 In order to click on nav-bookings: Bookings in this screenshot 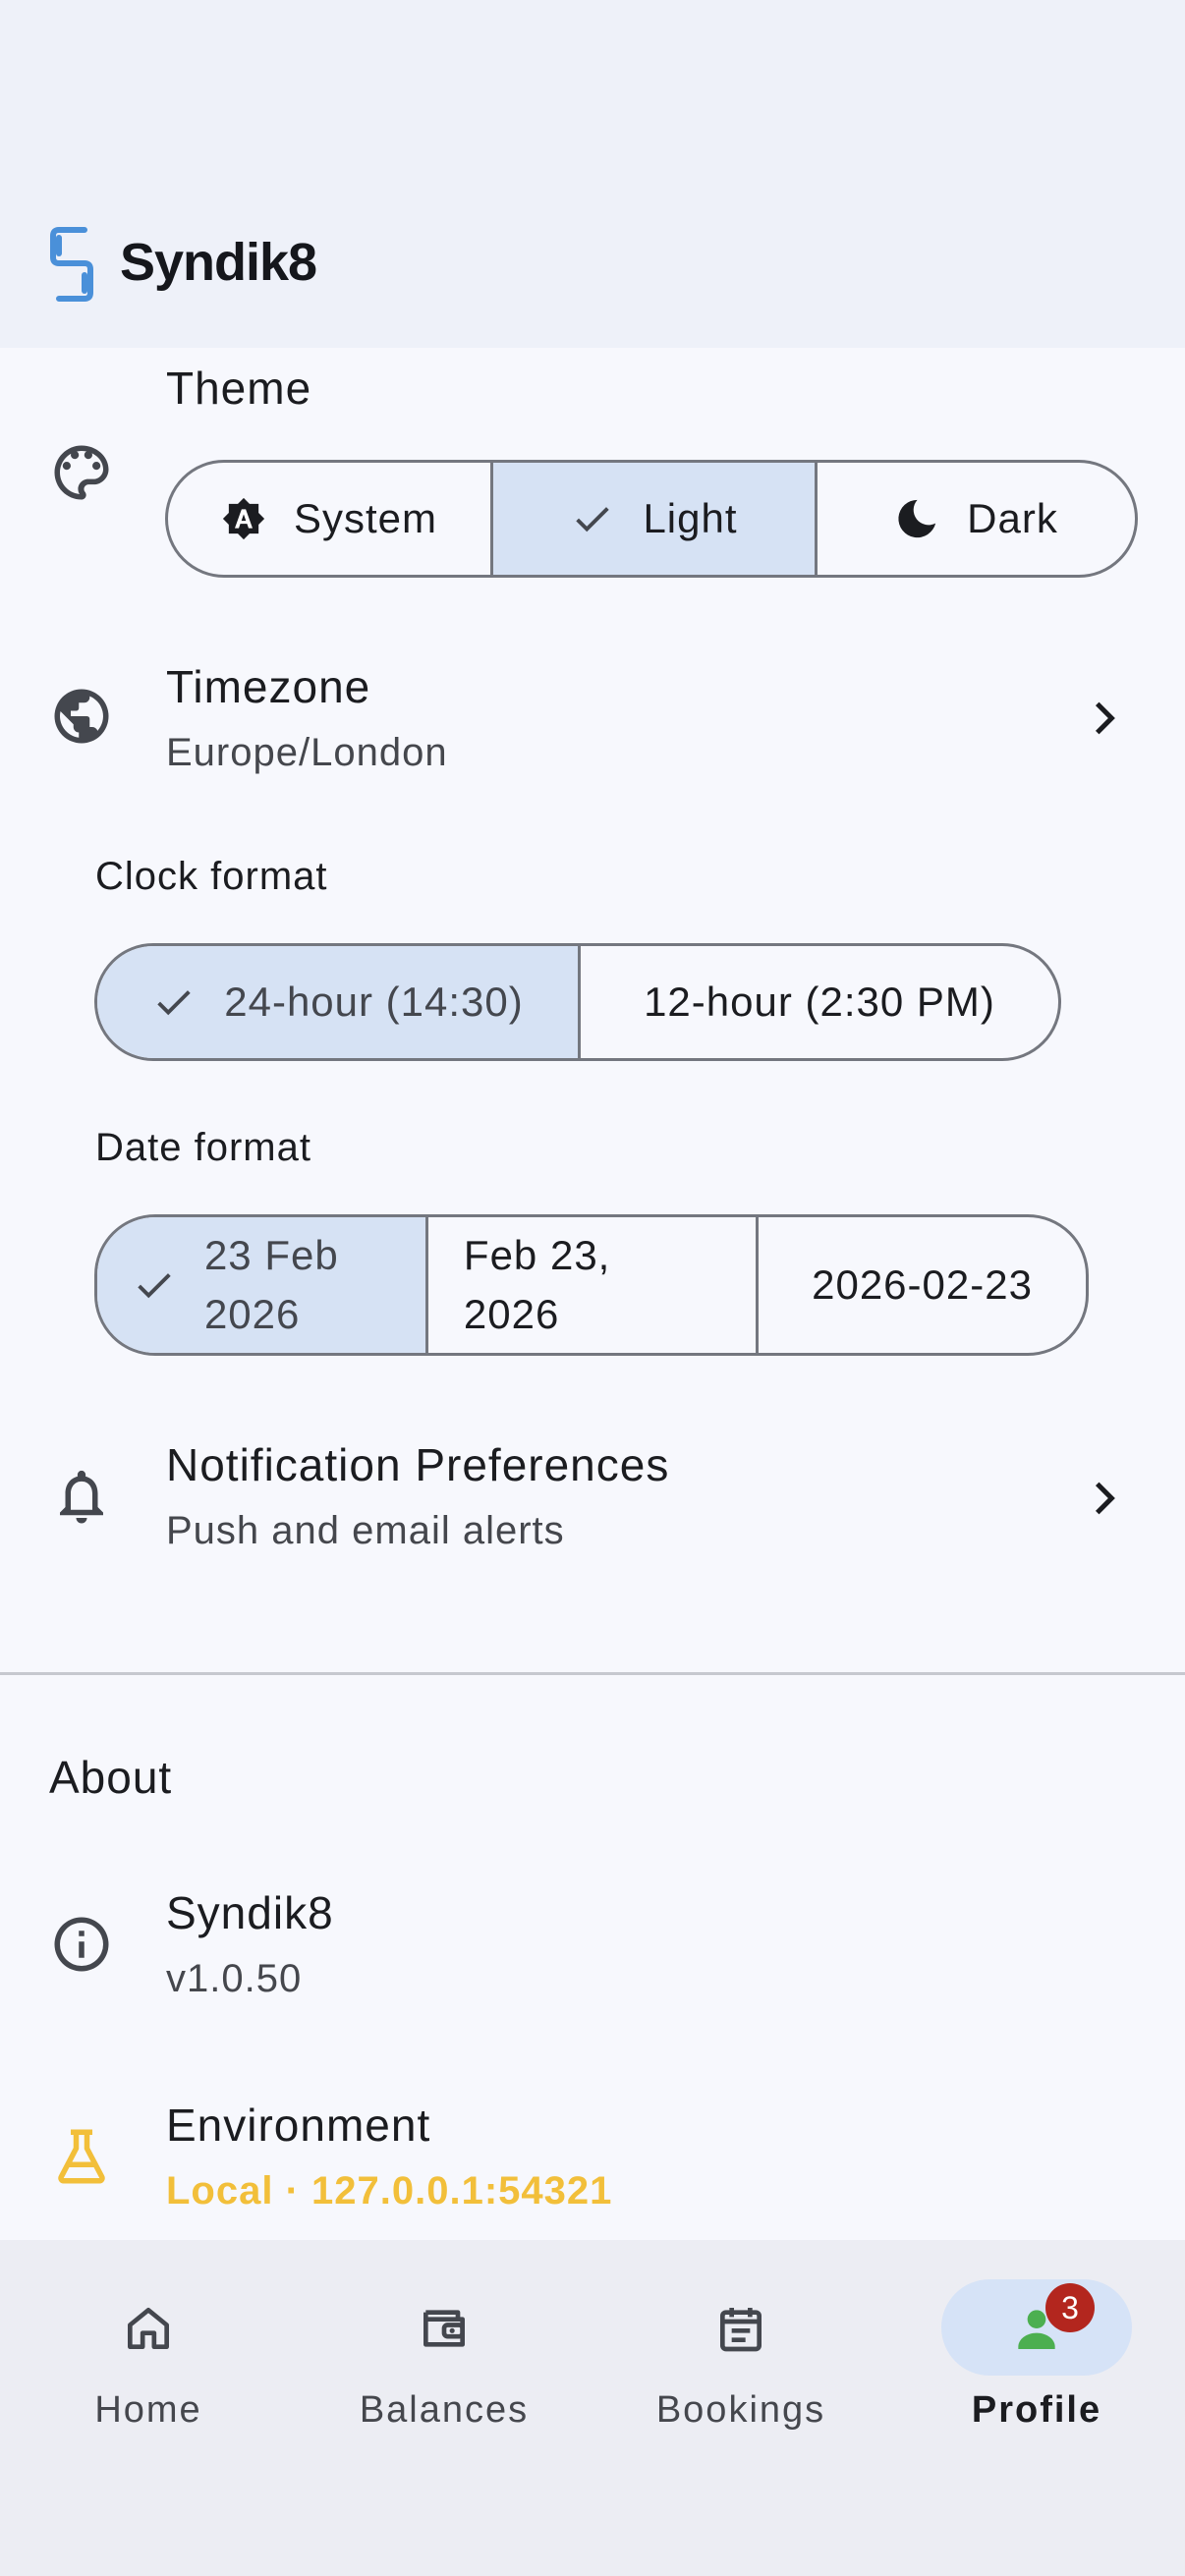, I will do `click(741, 2357)`.